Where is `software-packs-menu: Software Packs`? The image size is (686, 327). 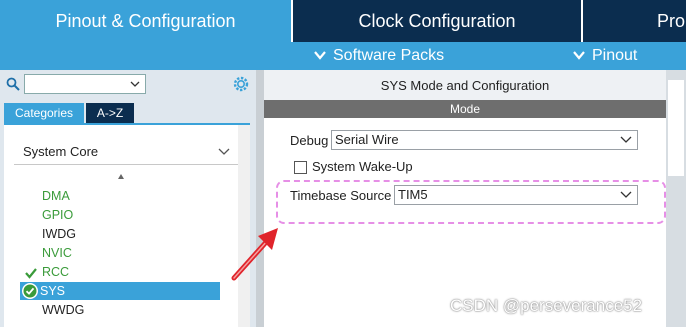 software-packs-menu: Software Packs is located at coordinates (378, 56).